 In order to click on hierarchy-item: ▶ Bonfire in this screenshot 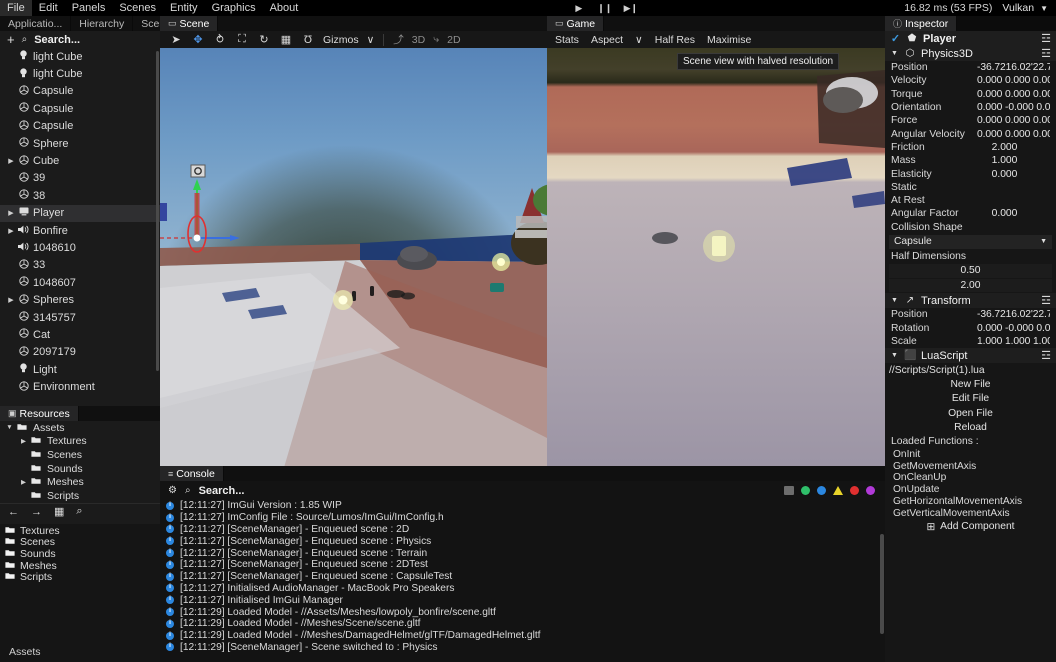, I will do `click(80, 230)`.